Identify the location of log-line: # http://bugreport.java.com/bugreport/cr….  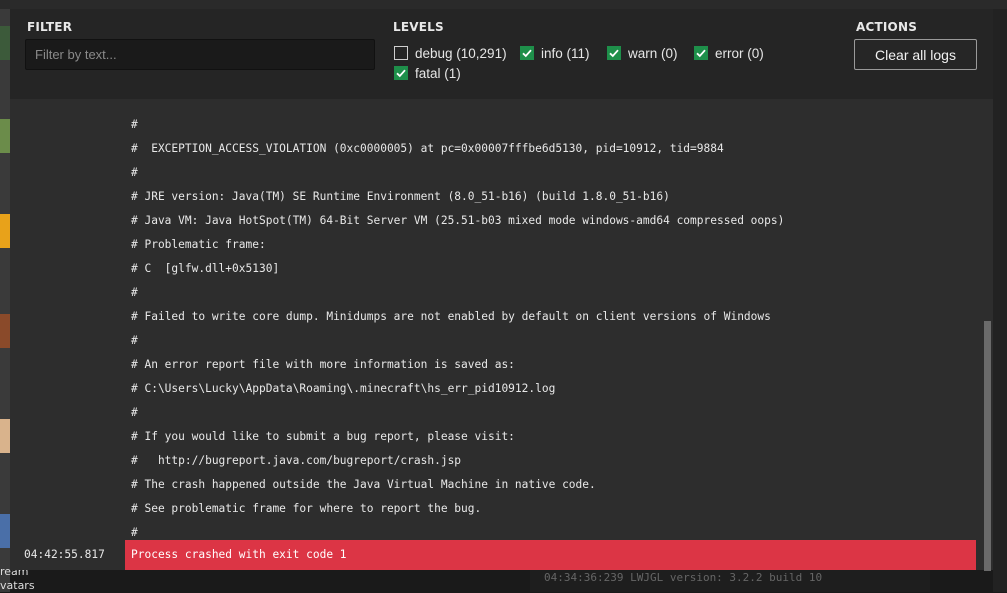
(296, 460).